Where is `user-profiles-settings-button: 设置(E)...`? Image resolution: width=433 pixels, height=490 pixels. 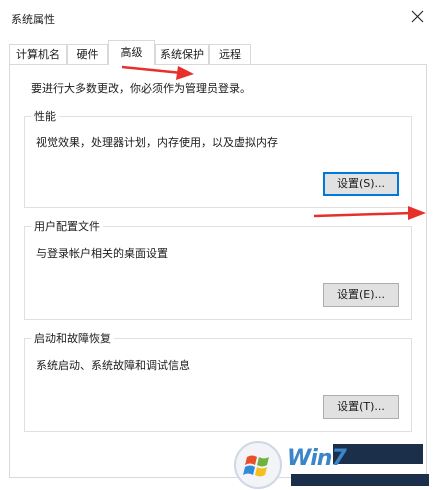
user-profiles-settings-button: 设置(E)... is located at coordinates (361, 295).